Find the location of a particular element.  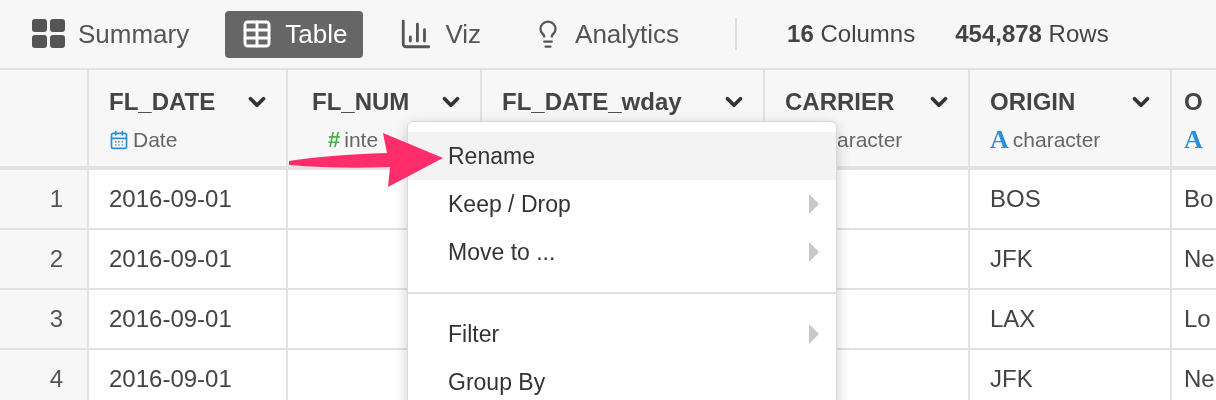

table-cell-text: Bo is located at coordinates (1199, 199).